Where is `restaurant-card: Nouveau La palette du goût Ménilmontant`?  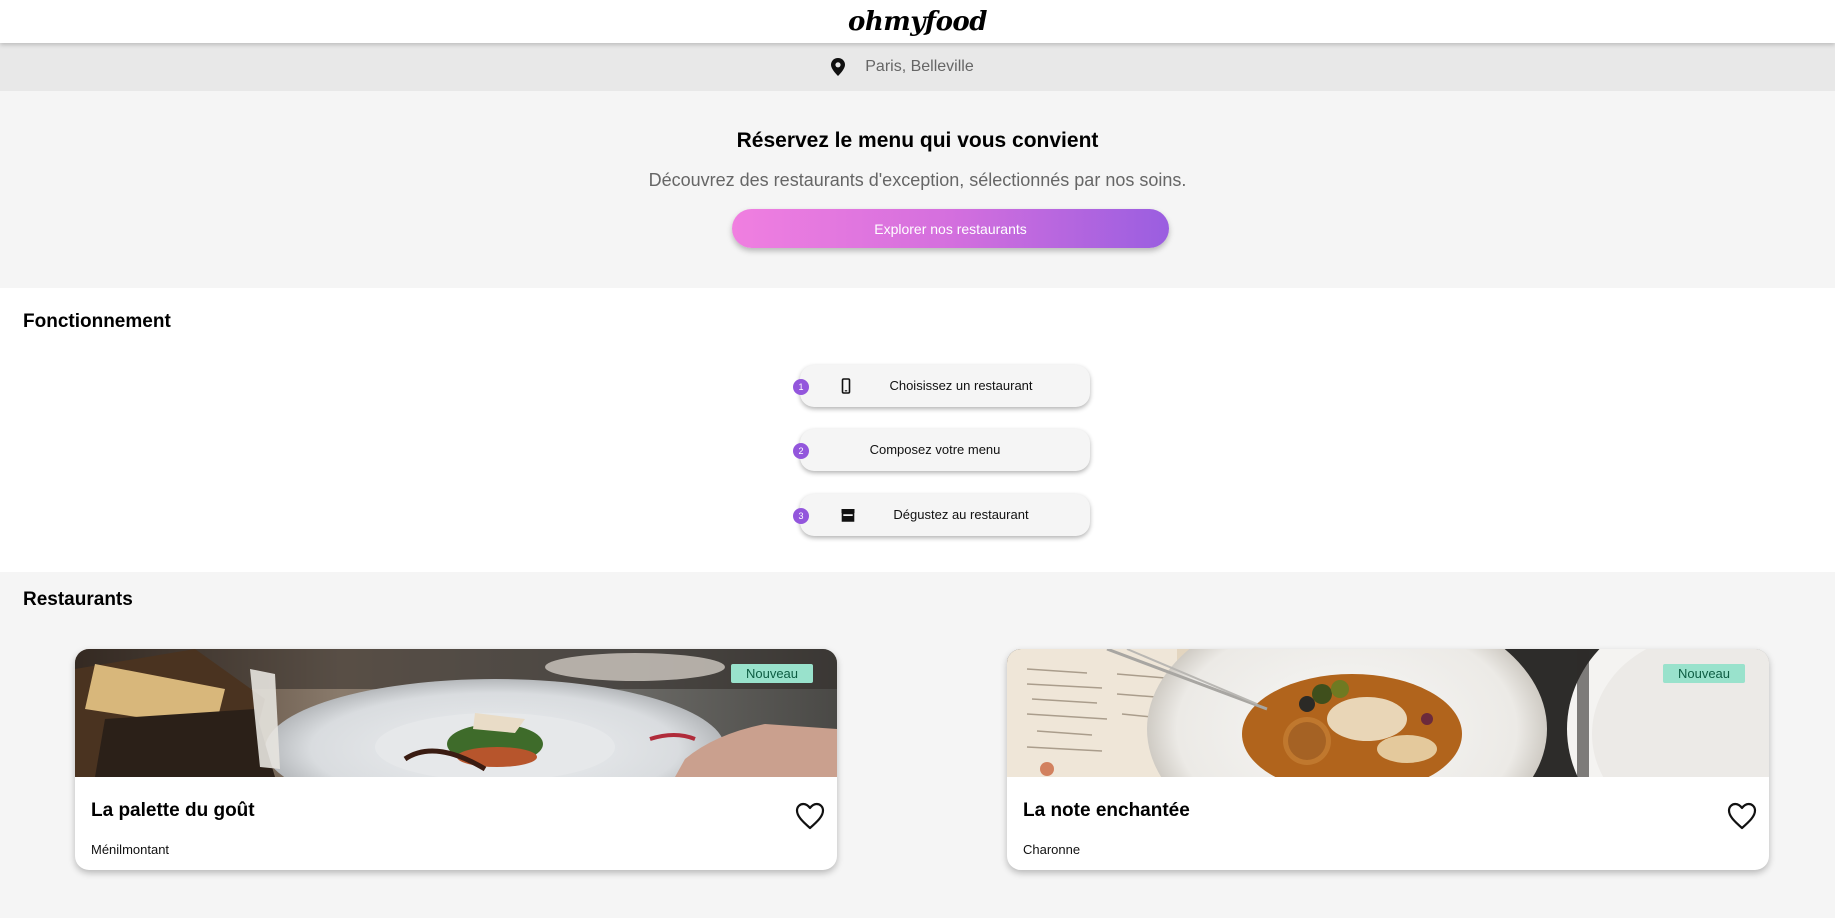 restaurant-card: Nouveau La palette du goût Ménilmontant is located at coordinates (456, 759).